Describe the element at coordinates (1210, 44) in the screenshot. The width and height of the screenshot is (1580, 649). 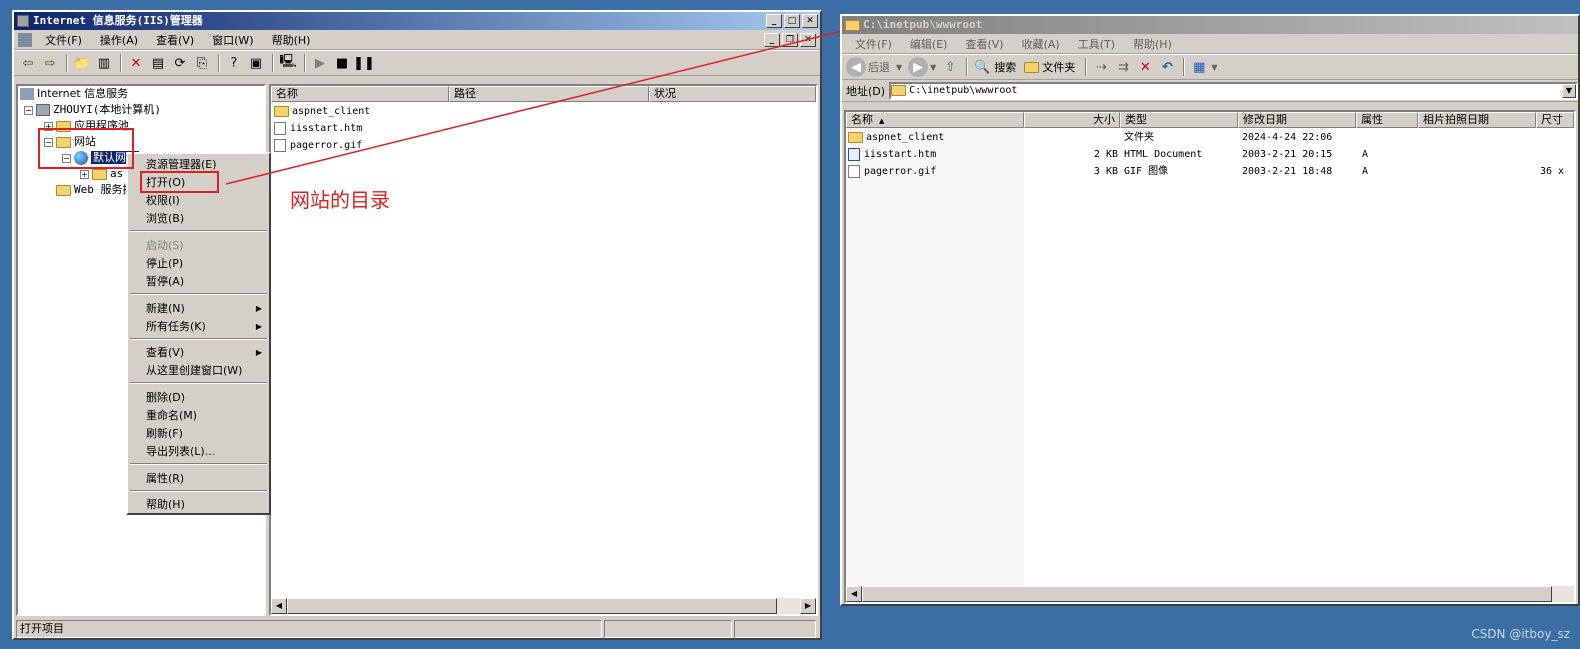
I see `explorer-menubar: 文件(F) 编辑(E) 查看(V) 收藏(A) 工具(T) 帮助(H)` at that location.